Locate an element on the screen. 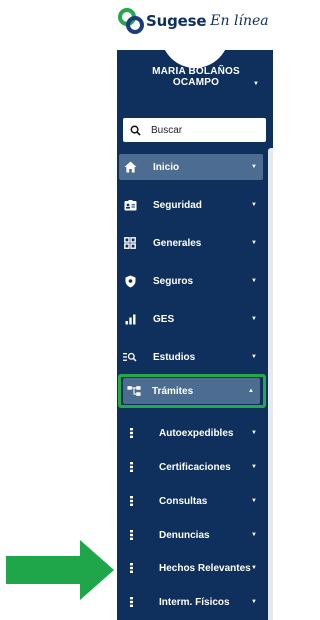  submenu-item-label: Hechos Relevantes is located at coordinates (205, 568).